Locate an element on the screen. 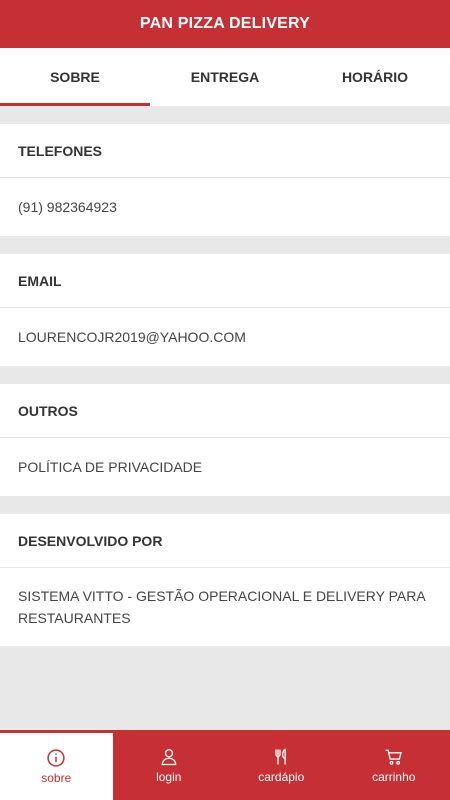 The image size is (450, 800). user-icon is located at coordinates (169, 756).